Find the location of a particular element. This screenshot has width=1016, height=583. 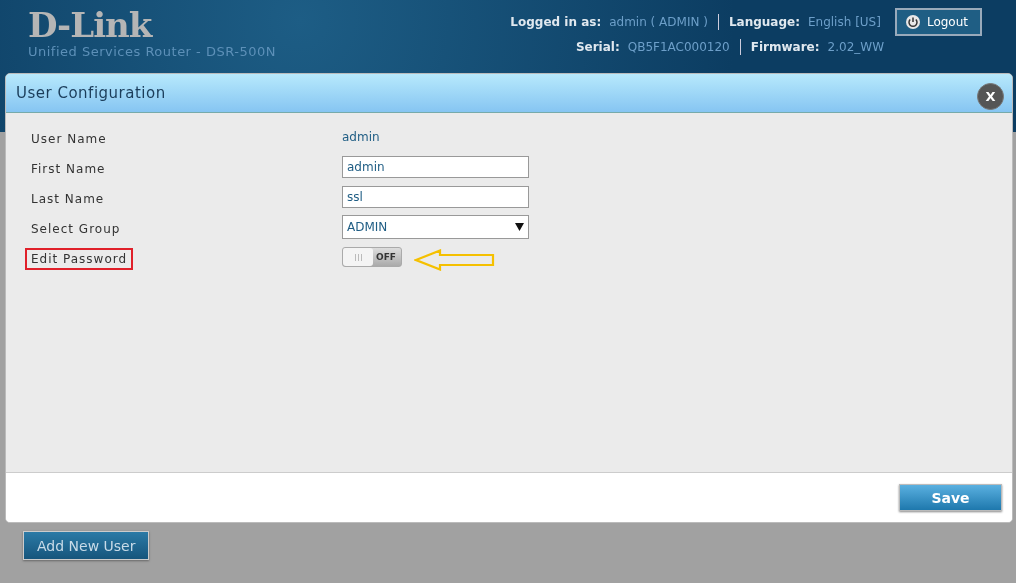

language-link: English [US] is located at coordinates (844, 22).